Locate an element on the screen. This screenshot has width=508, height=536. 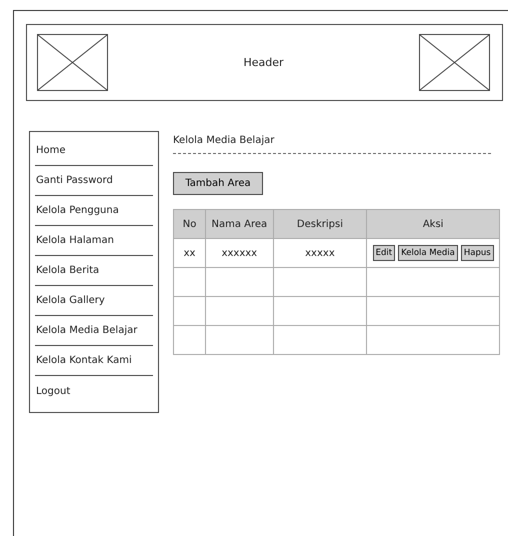
column-header: No is located at coordinates (190, 224).